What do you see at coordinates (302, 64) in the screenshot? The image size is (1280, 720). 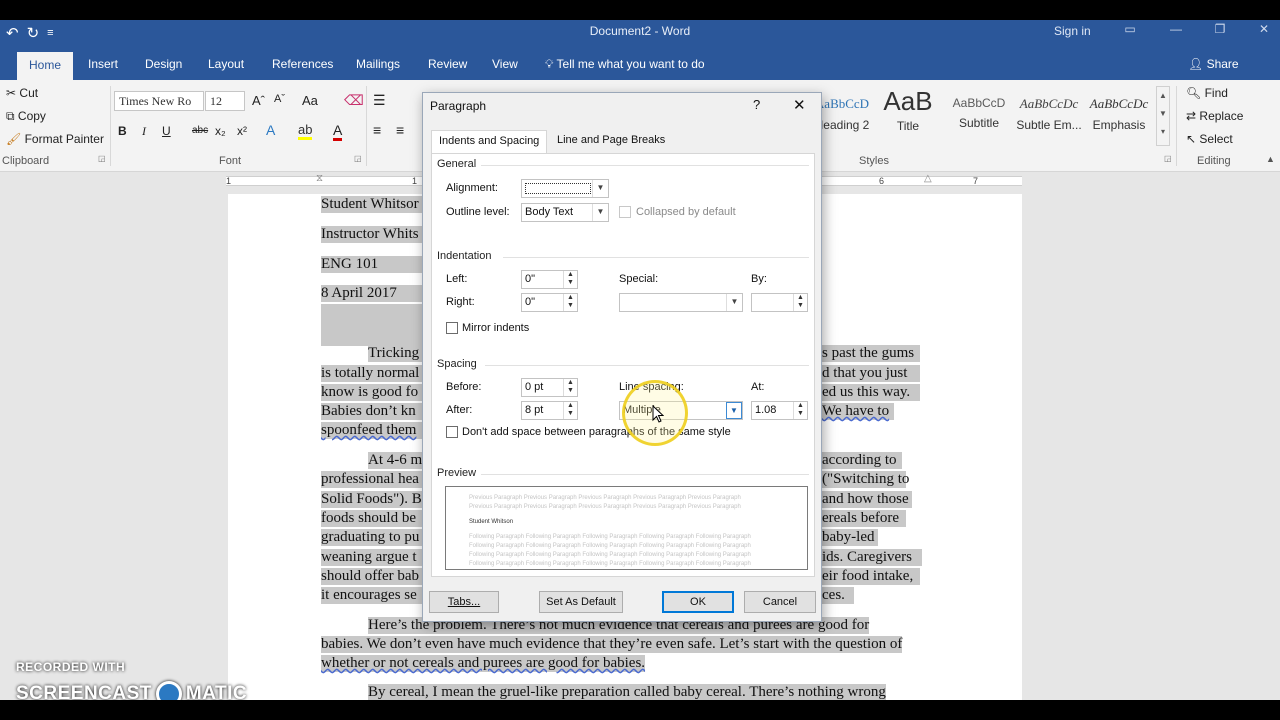 I see `tab-references: References` at bounding box center [302, 64].